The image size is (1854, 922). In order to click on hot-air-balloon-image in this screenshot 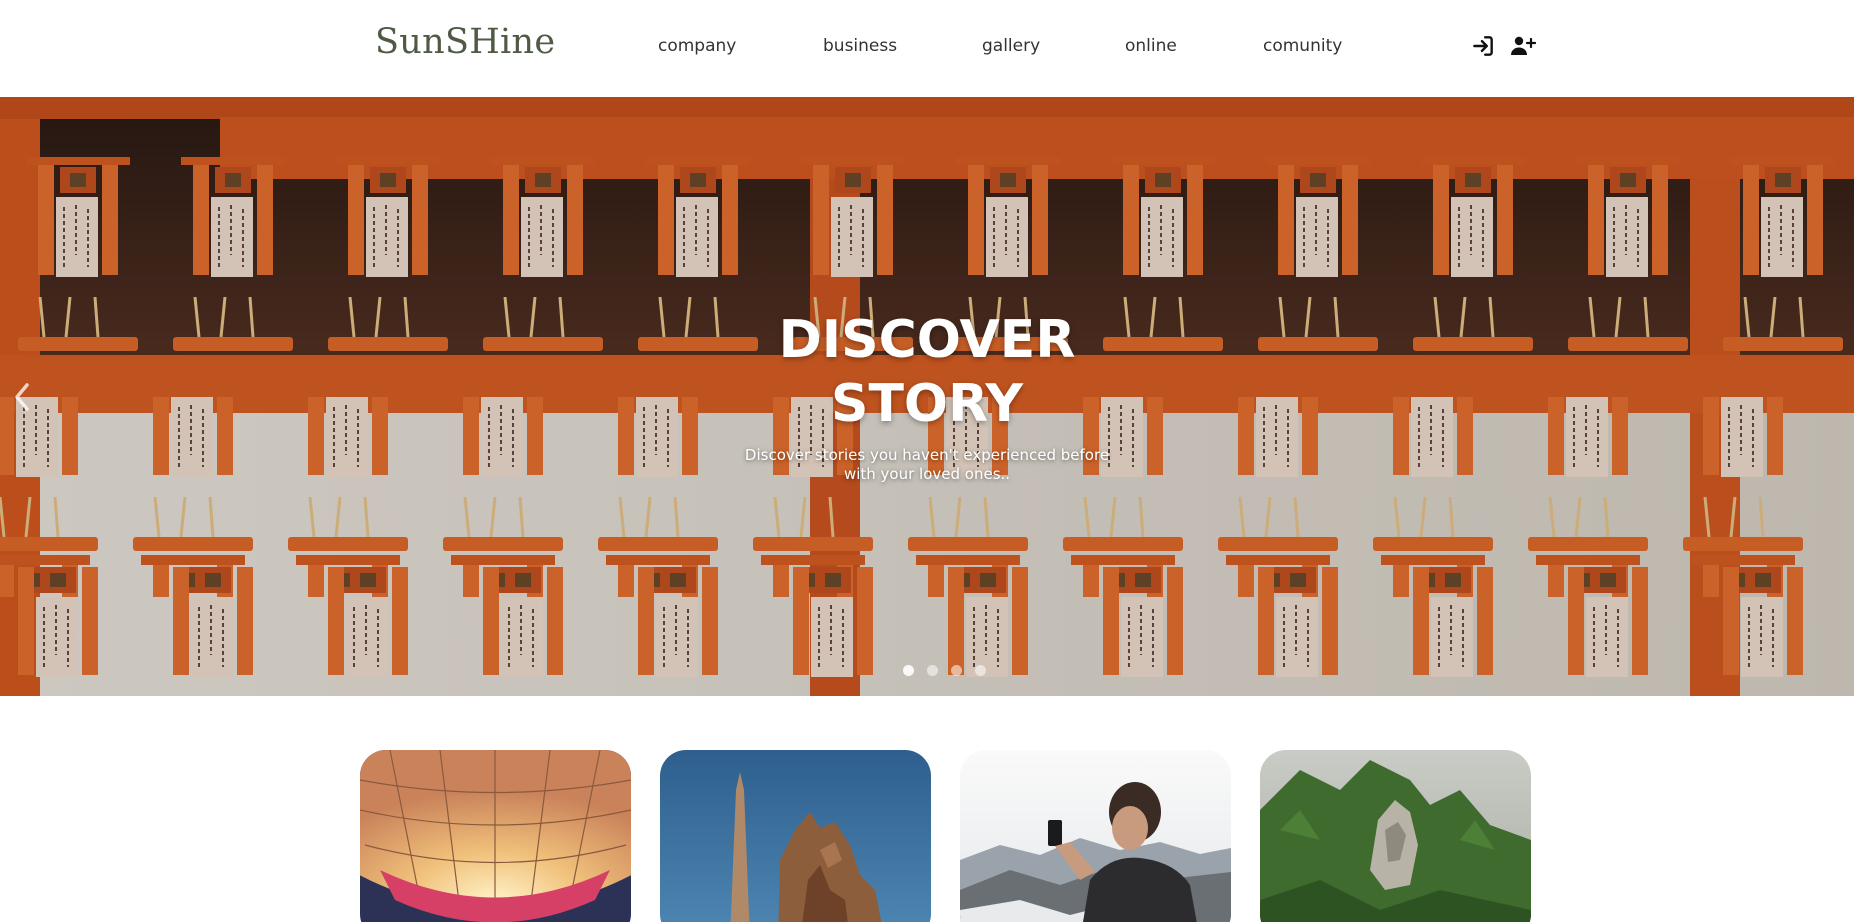, I will do `click(495, 836)`.